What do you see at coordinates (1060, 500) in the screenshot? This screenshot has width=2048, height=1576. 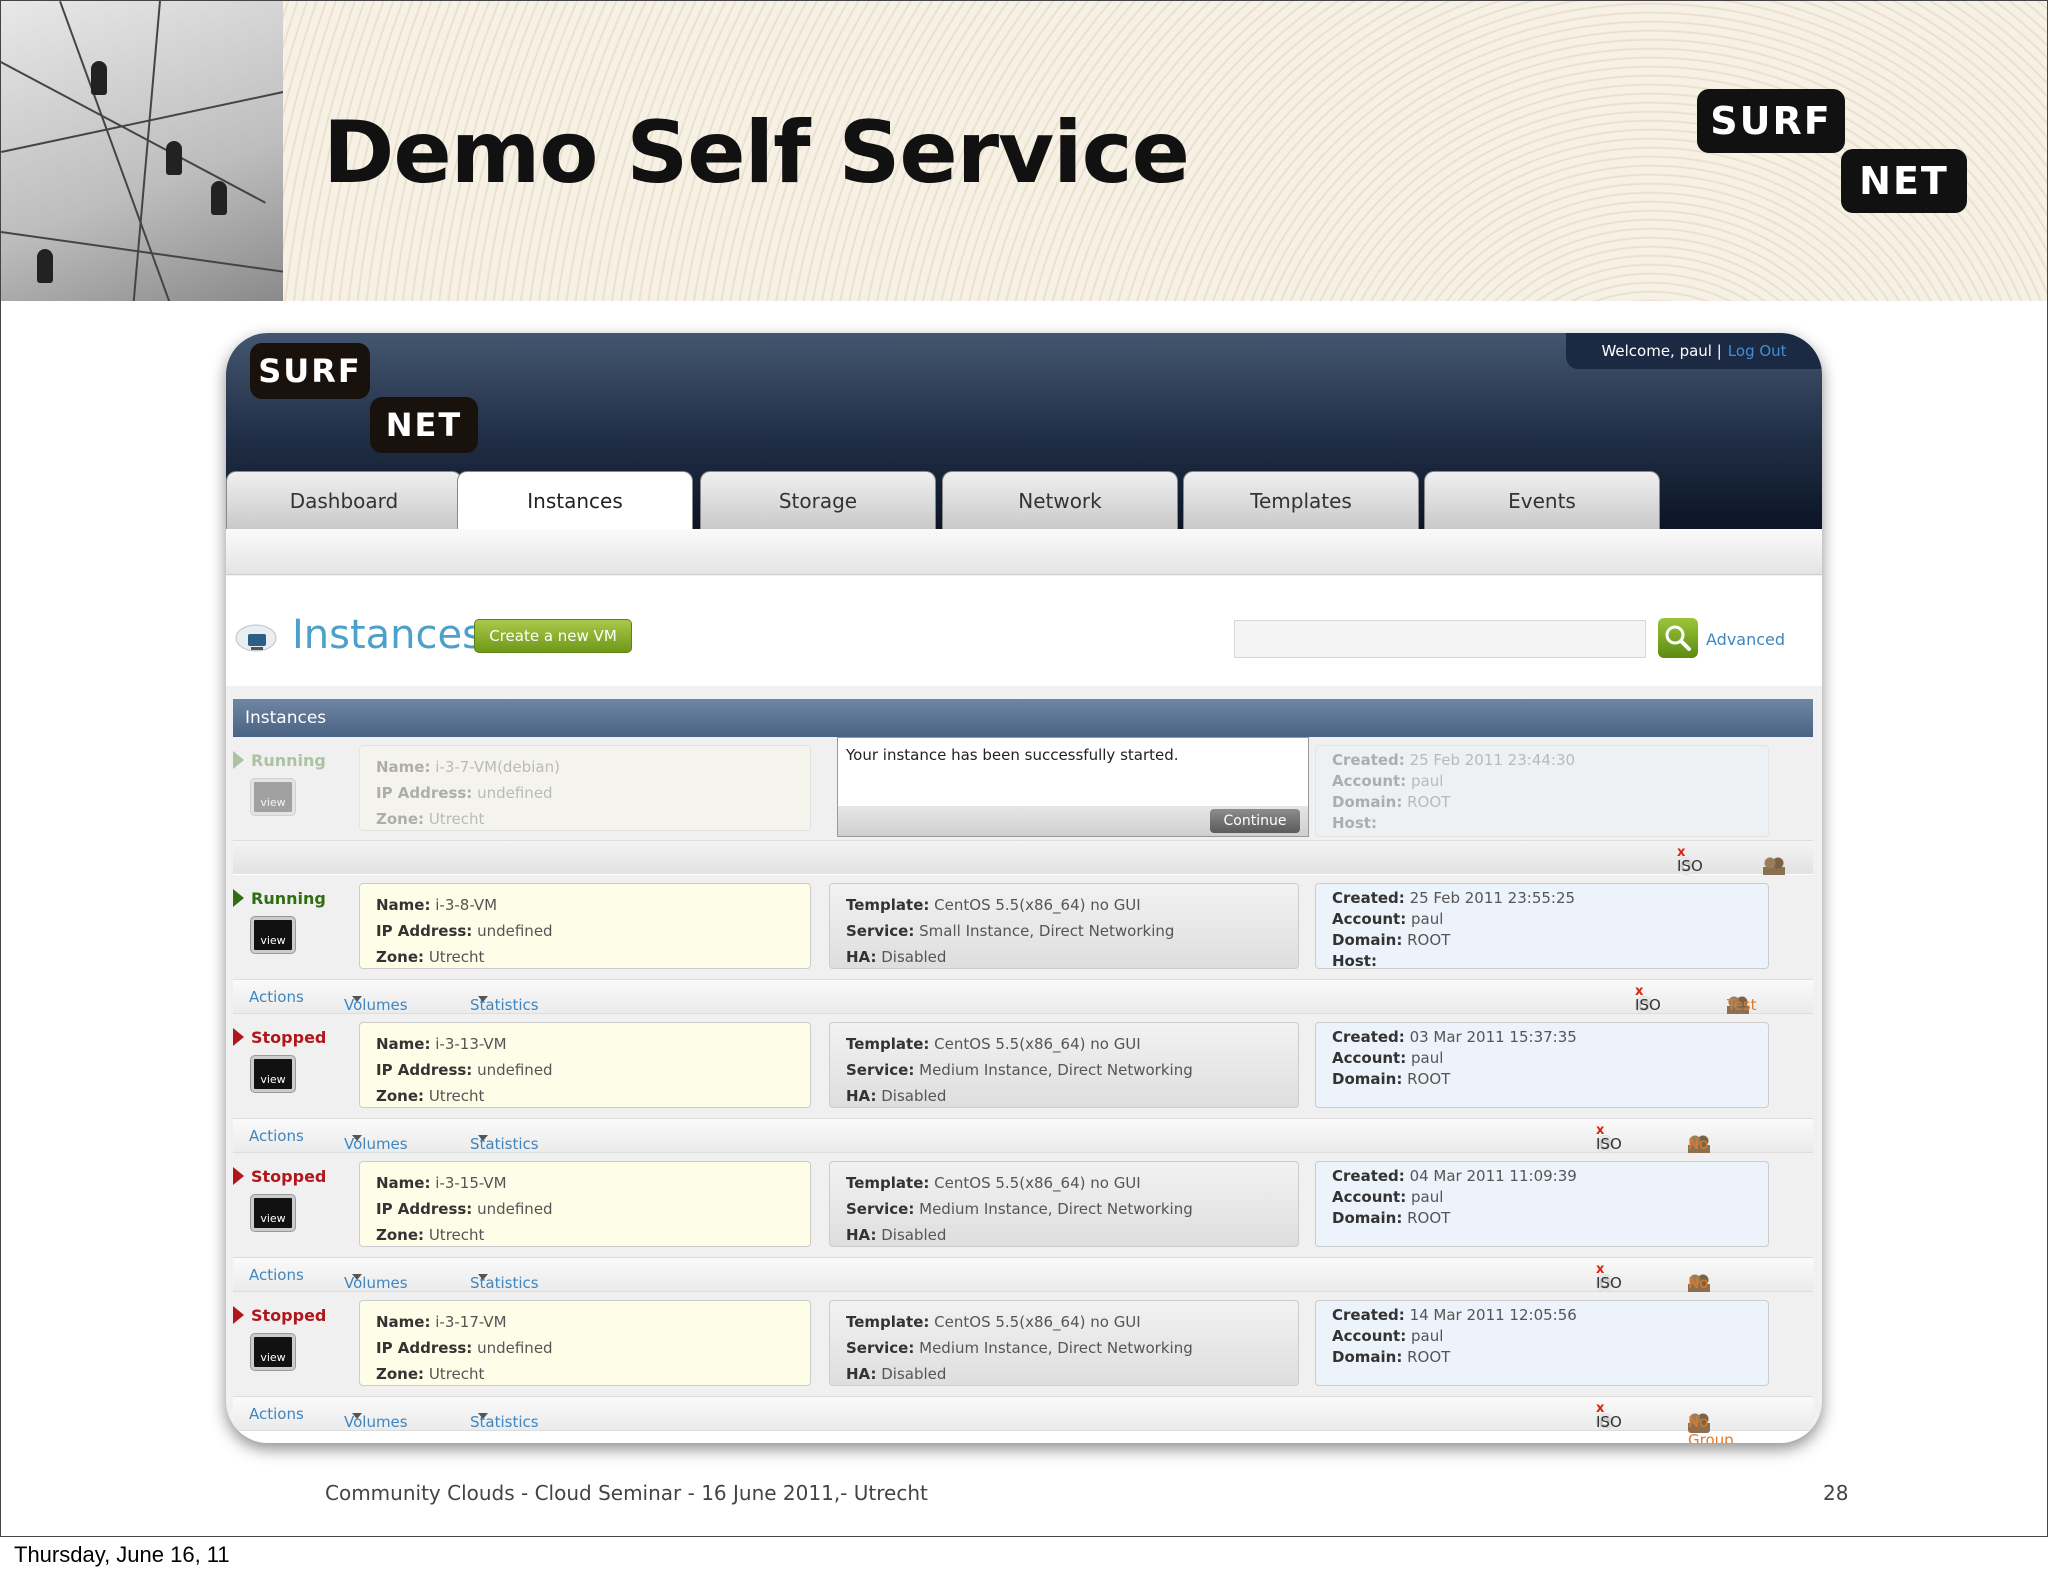 I see `tab-network: Network` at bounding box center [1060, 500].